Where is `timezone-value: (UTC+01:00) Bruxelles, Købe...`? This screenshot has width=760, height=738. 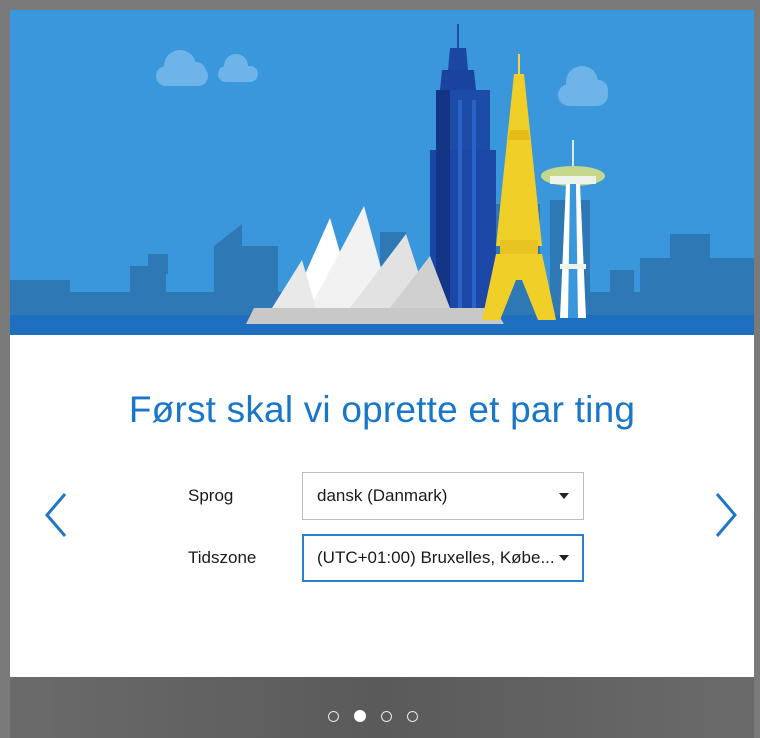
timezone-value: (UTC+01:00) Bruxelles, Købe... is located at coordinates (436, 557).